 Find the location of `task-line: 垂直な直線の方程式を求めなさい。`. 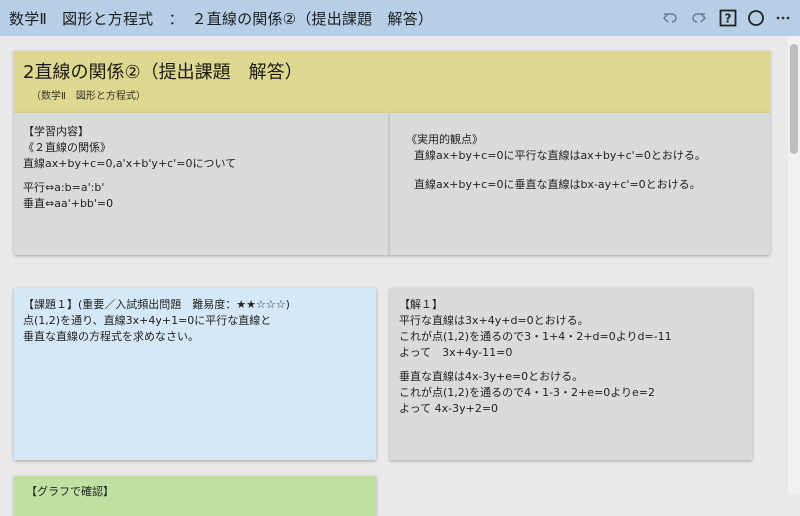

task-line: 垂直な直線の方程式を求めなさい。 is located at coordinates (111, 336).